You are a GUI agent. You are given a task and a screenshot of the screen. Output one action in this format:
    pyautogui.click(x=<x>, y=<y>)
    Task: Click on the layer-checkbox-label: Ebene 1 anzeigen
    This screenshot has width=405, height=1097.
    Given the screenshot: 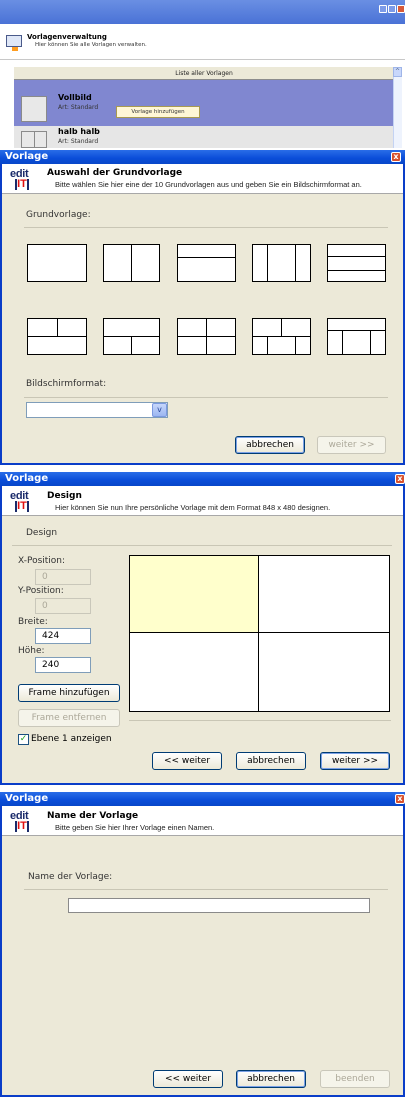 What is the action you would take?
    pyautogui.click(x=71, y=739)
    